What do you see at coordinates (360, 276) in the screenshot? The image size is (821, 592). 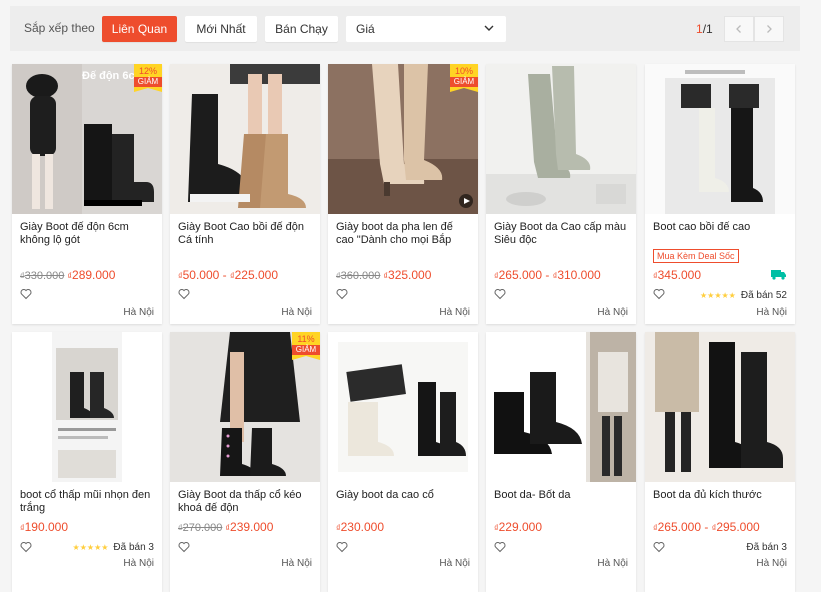 I see `original-price: 360.000` at bounding box center [360, 276].